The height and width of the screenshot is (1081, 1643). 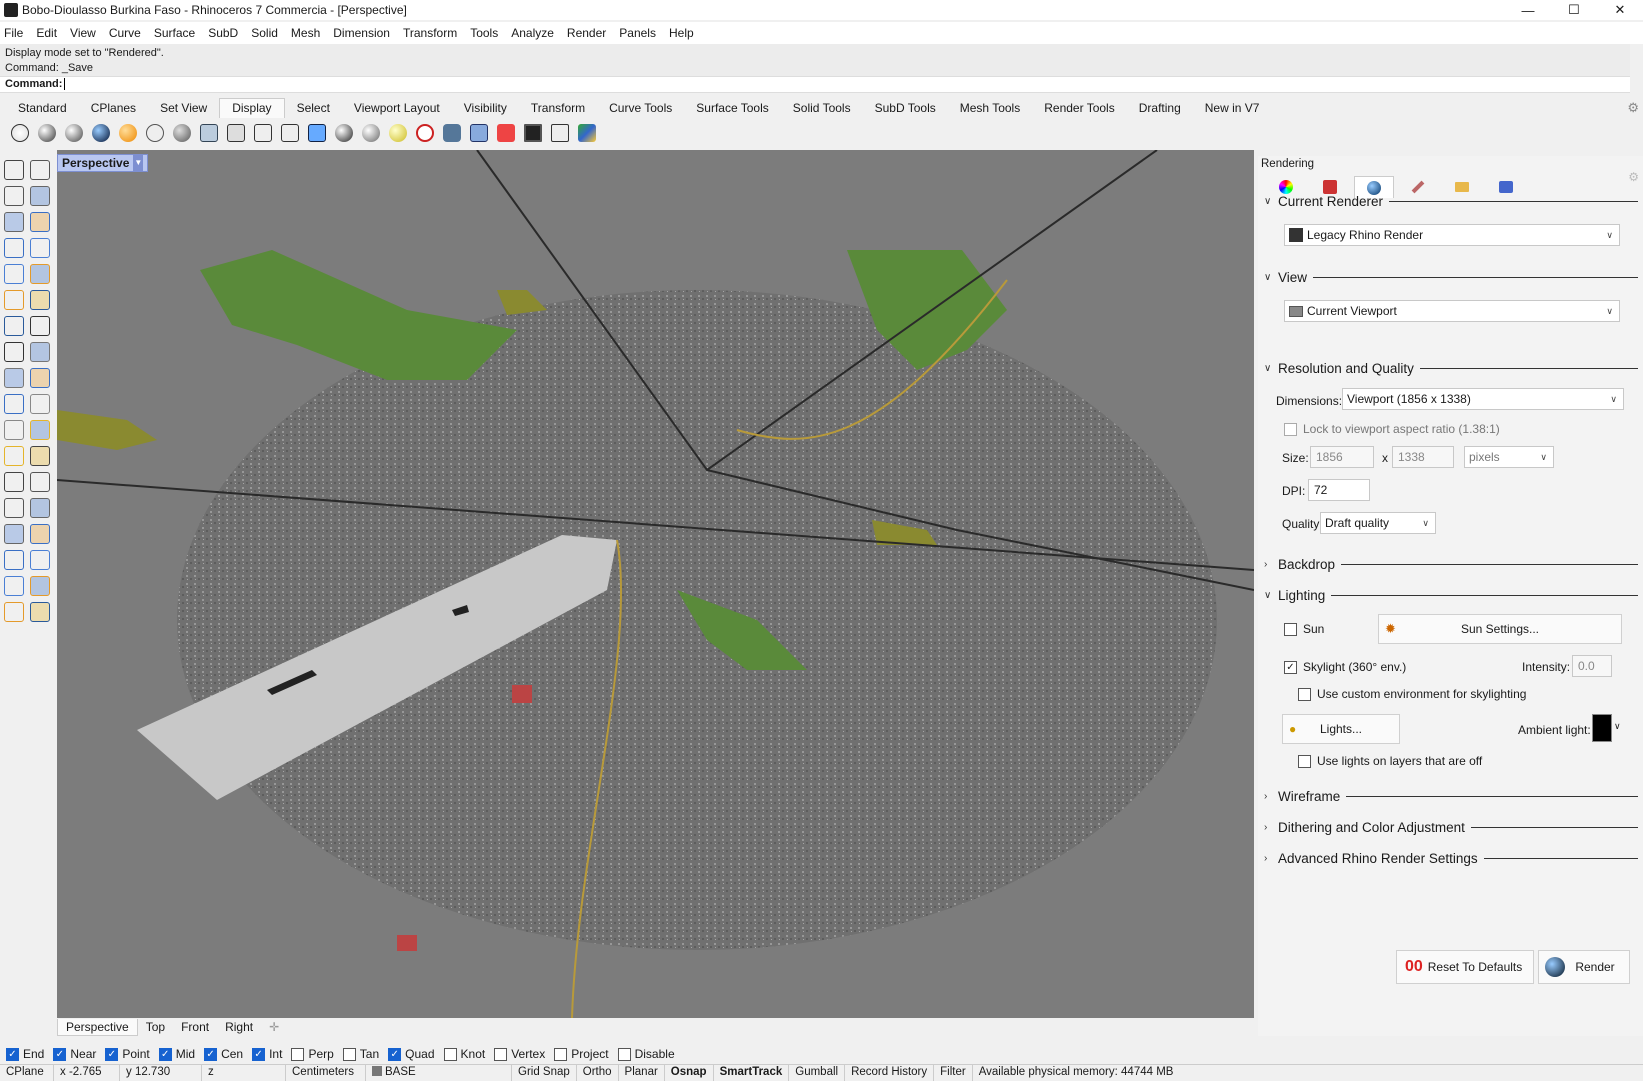 I want to click on tab-select: Select, so click(x=313, y=108).